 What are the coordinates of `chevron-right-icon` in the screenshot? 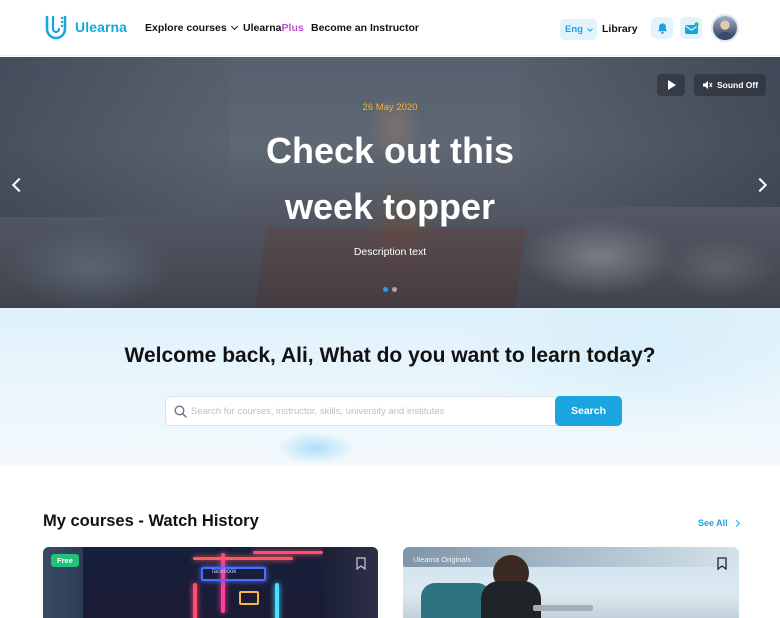 It's located at (736, 523).